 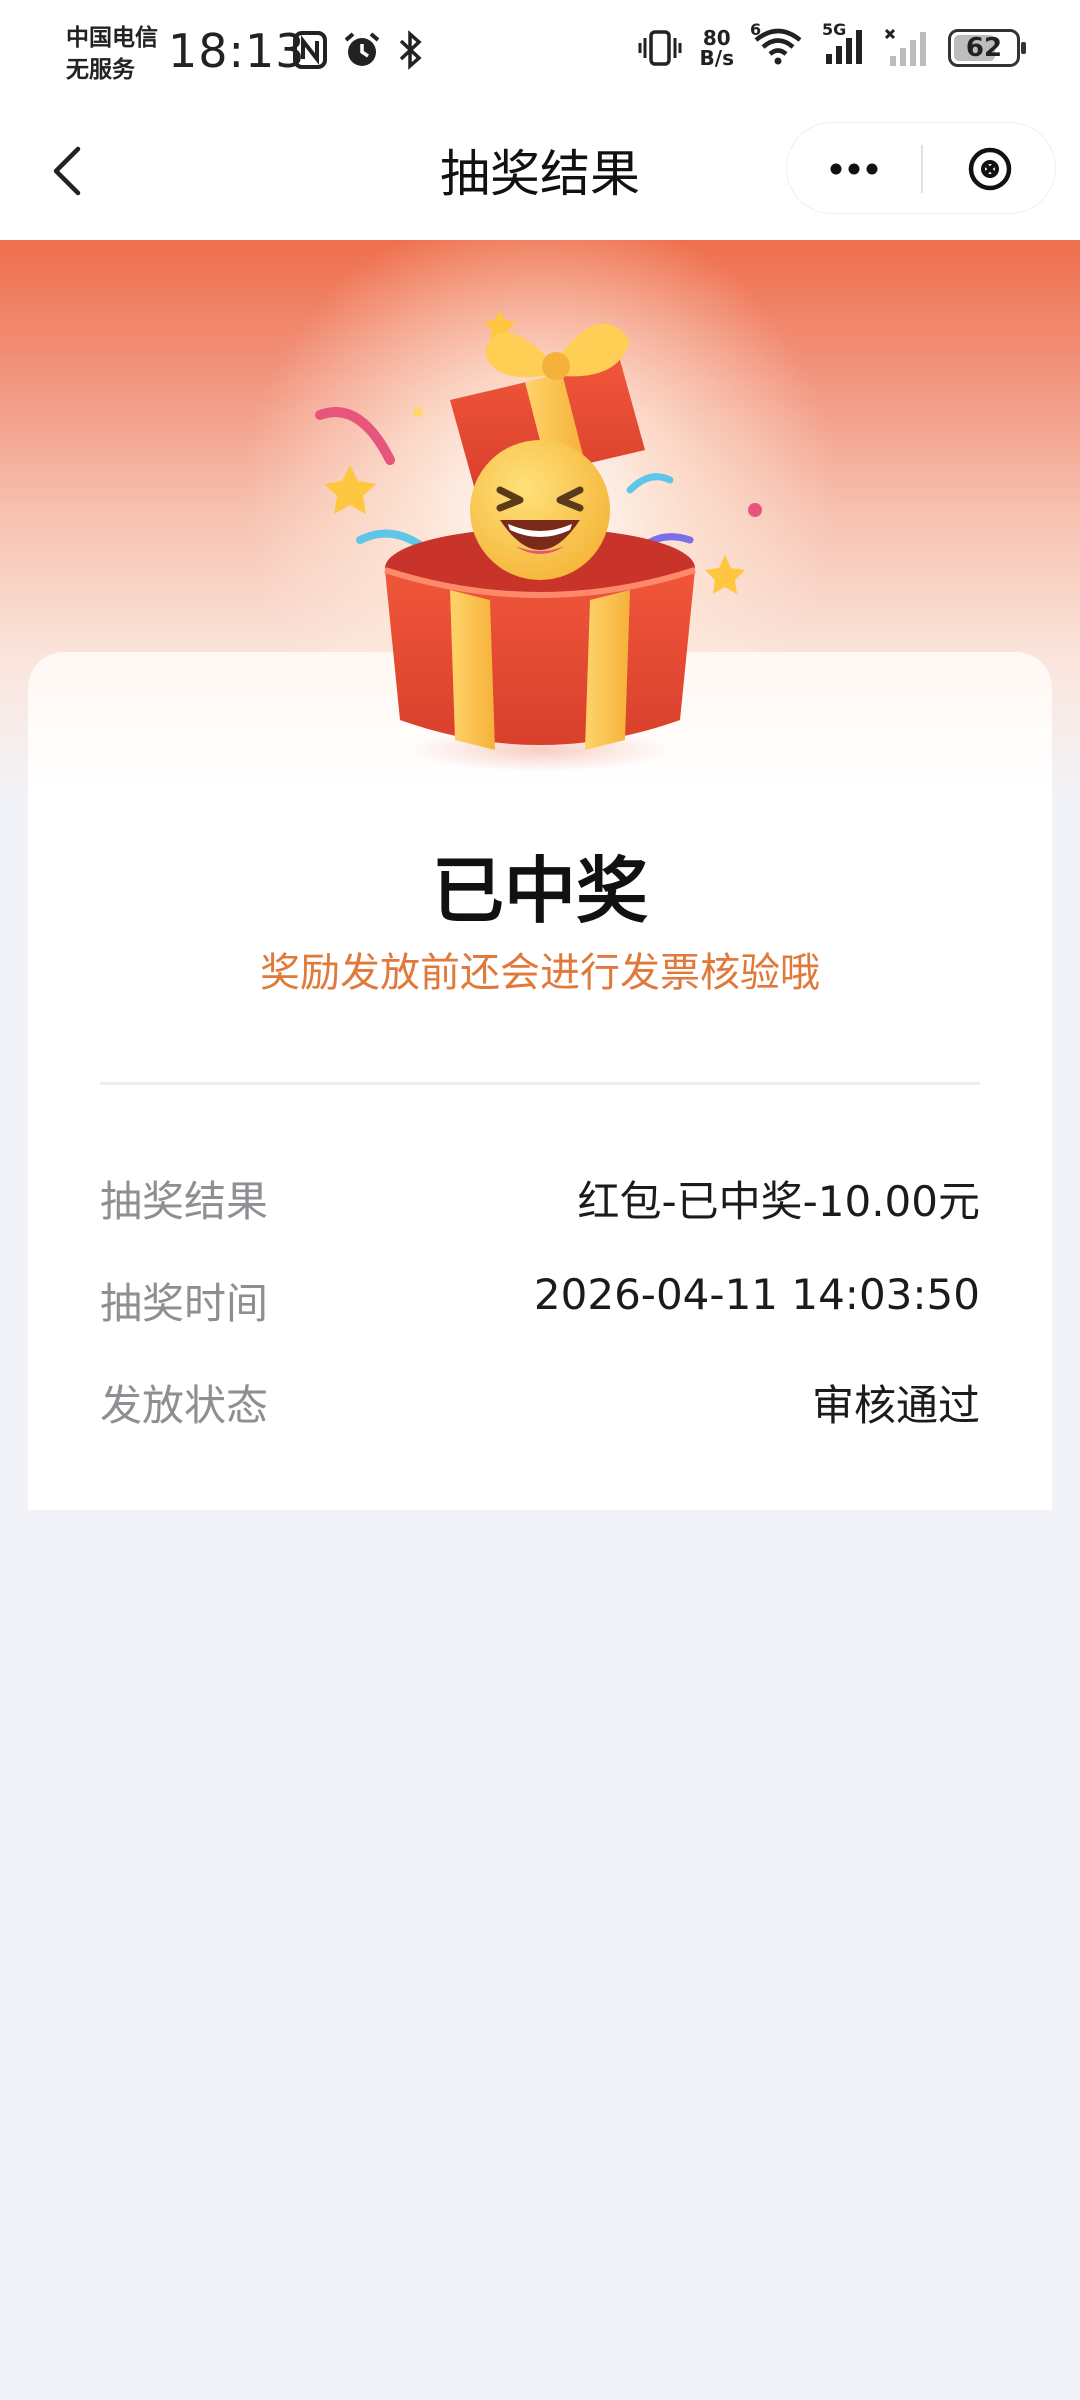 What do you see at coordinates (984, 48) in the screenshot?
I see `battery-level: 62` at bounding box center [984, 48].